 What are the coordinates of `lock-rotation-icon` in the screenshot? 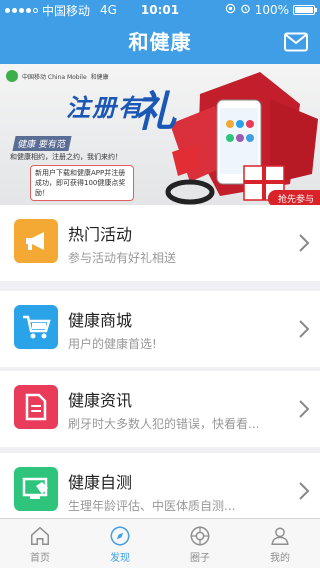 It's located at (230, 10).